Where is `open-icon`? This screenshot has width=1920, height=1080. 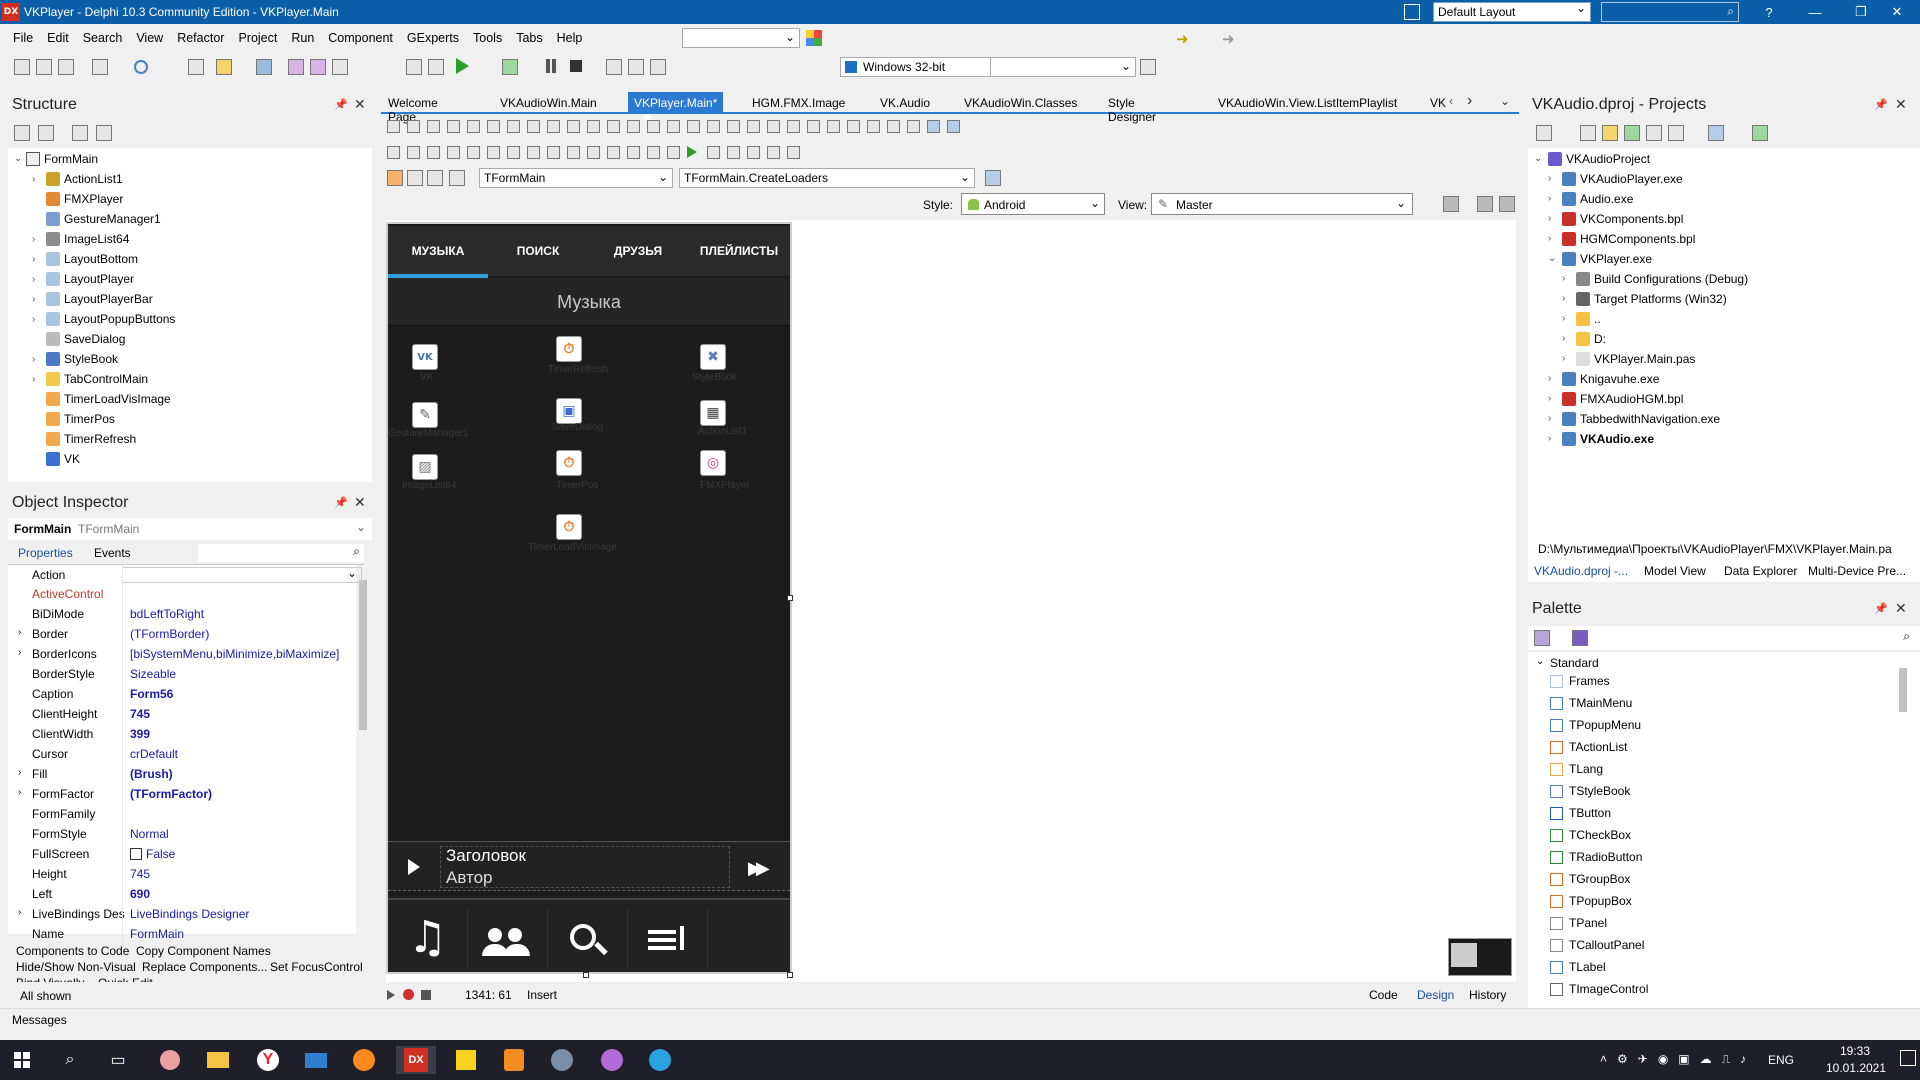
open-icon is located at coordinates (44, 67).